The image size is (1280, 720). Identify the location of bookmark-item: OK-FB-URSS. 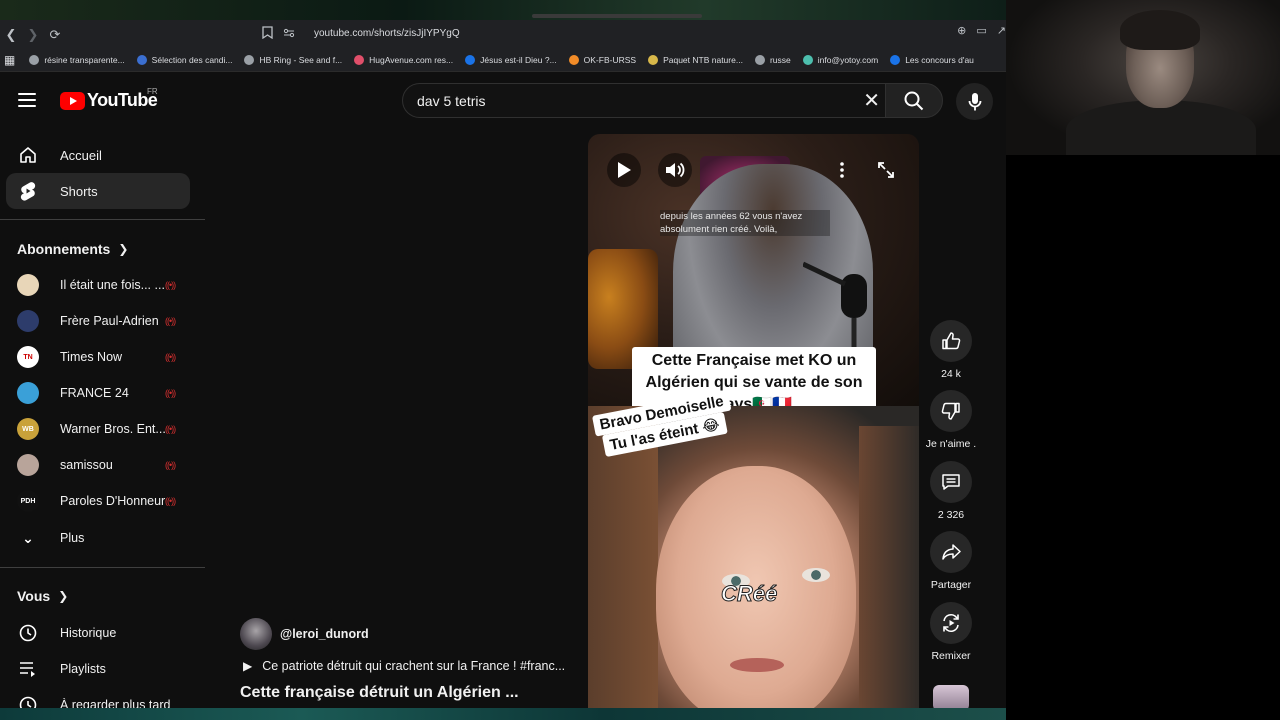
(602, 60).